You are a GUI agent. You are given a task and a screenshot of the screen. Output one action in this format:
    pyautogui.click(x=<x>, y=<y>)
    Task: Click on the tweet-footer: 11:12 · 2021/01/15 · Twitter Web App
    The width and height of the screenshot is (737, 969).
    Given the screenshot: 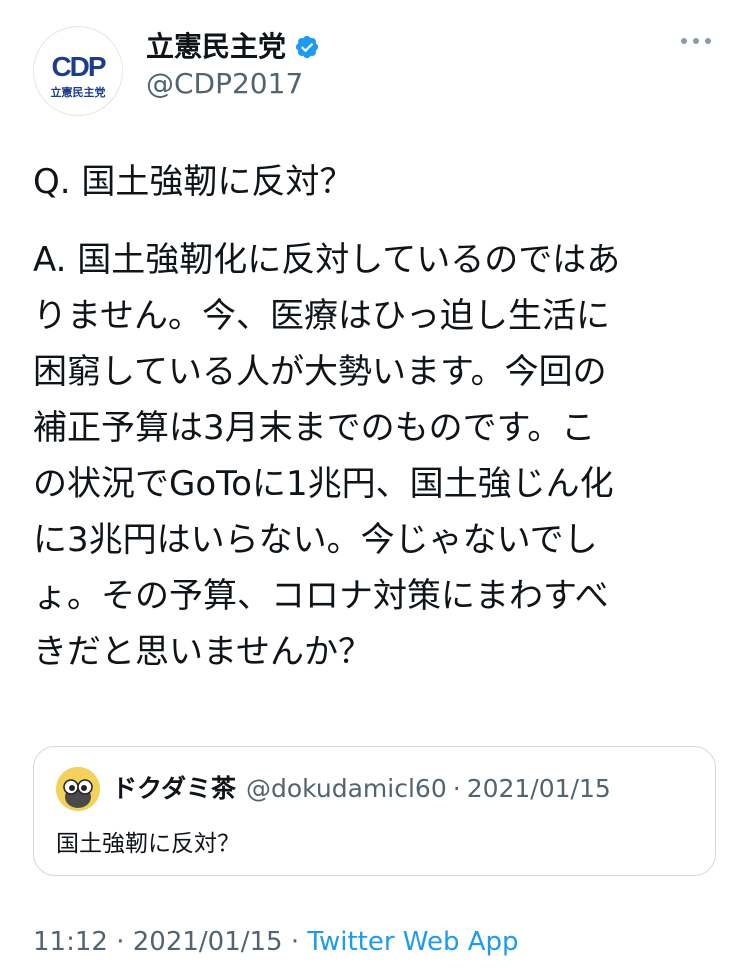 What is the action you would take?
    pyautogui.click(x=276, y=942)
    